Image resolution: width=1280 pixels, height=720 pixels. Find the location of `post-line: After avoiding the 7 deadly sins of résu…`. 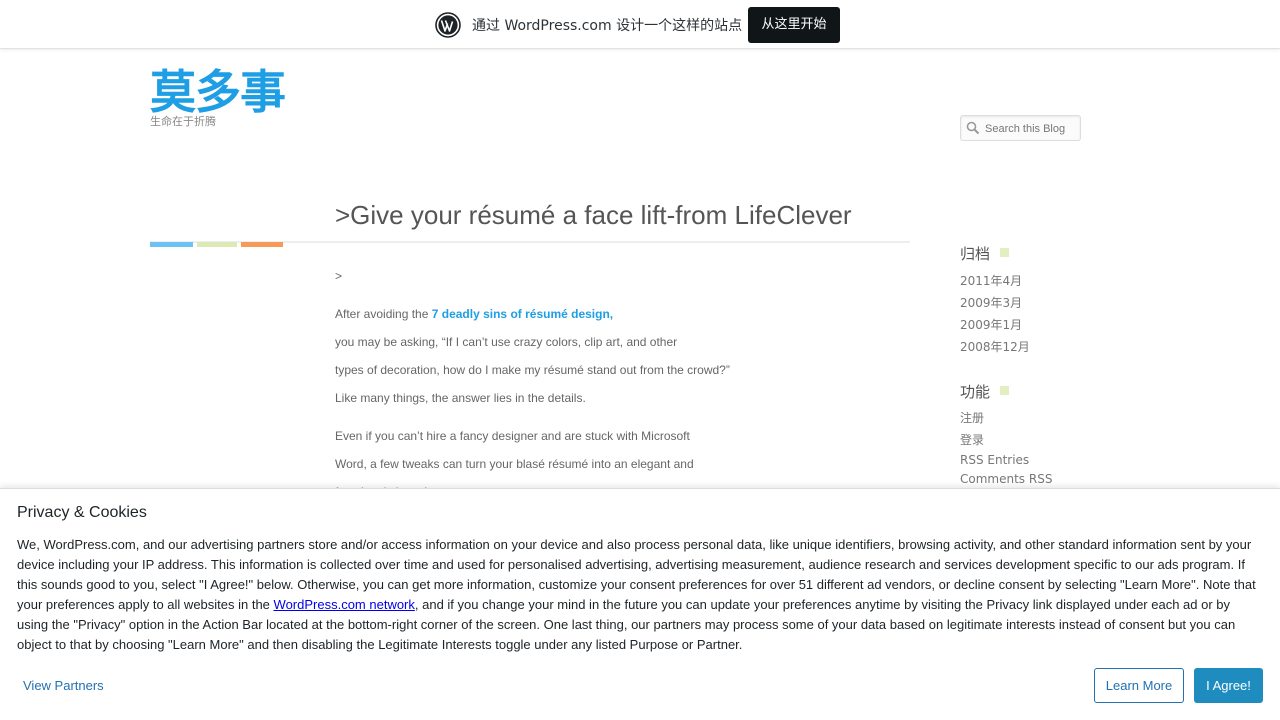

post-line: After avoiding the 7 deadly sins of résu… is located at coordinates (620, 314).